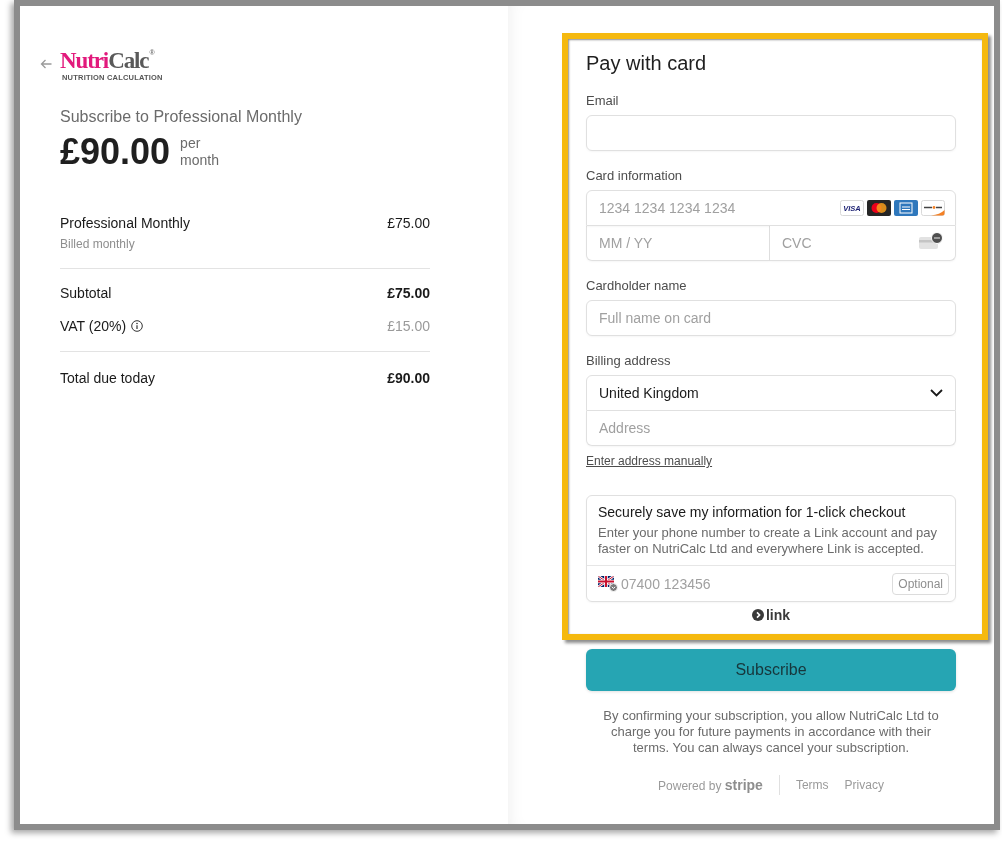  What do you see at coordinates (812, 785) in the screenshot?
I see `footer-link: Terms` at bounding box center [812, 785].